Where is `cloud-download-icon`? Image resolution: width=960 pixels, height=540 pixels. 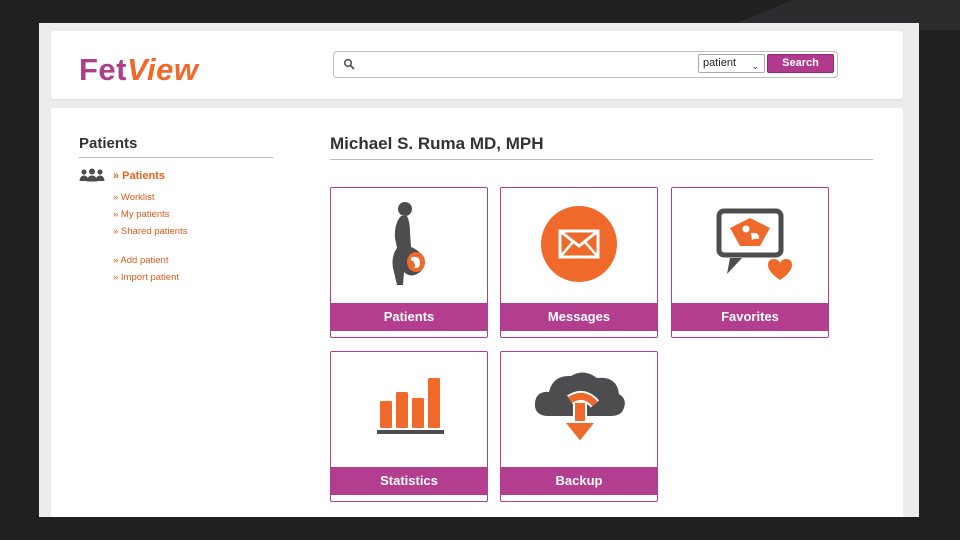
cloud-download-icon is located at coordinates (579, 408).